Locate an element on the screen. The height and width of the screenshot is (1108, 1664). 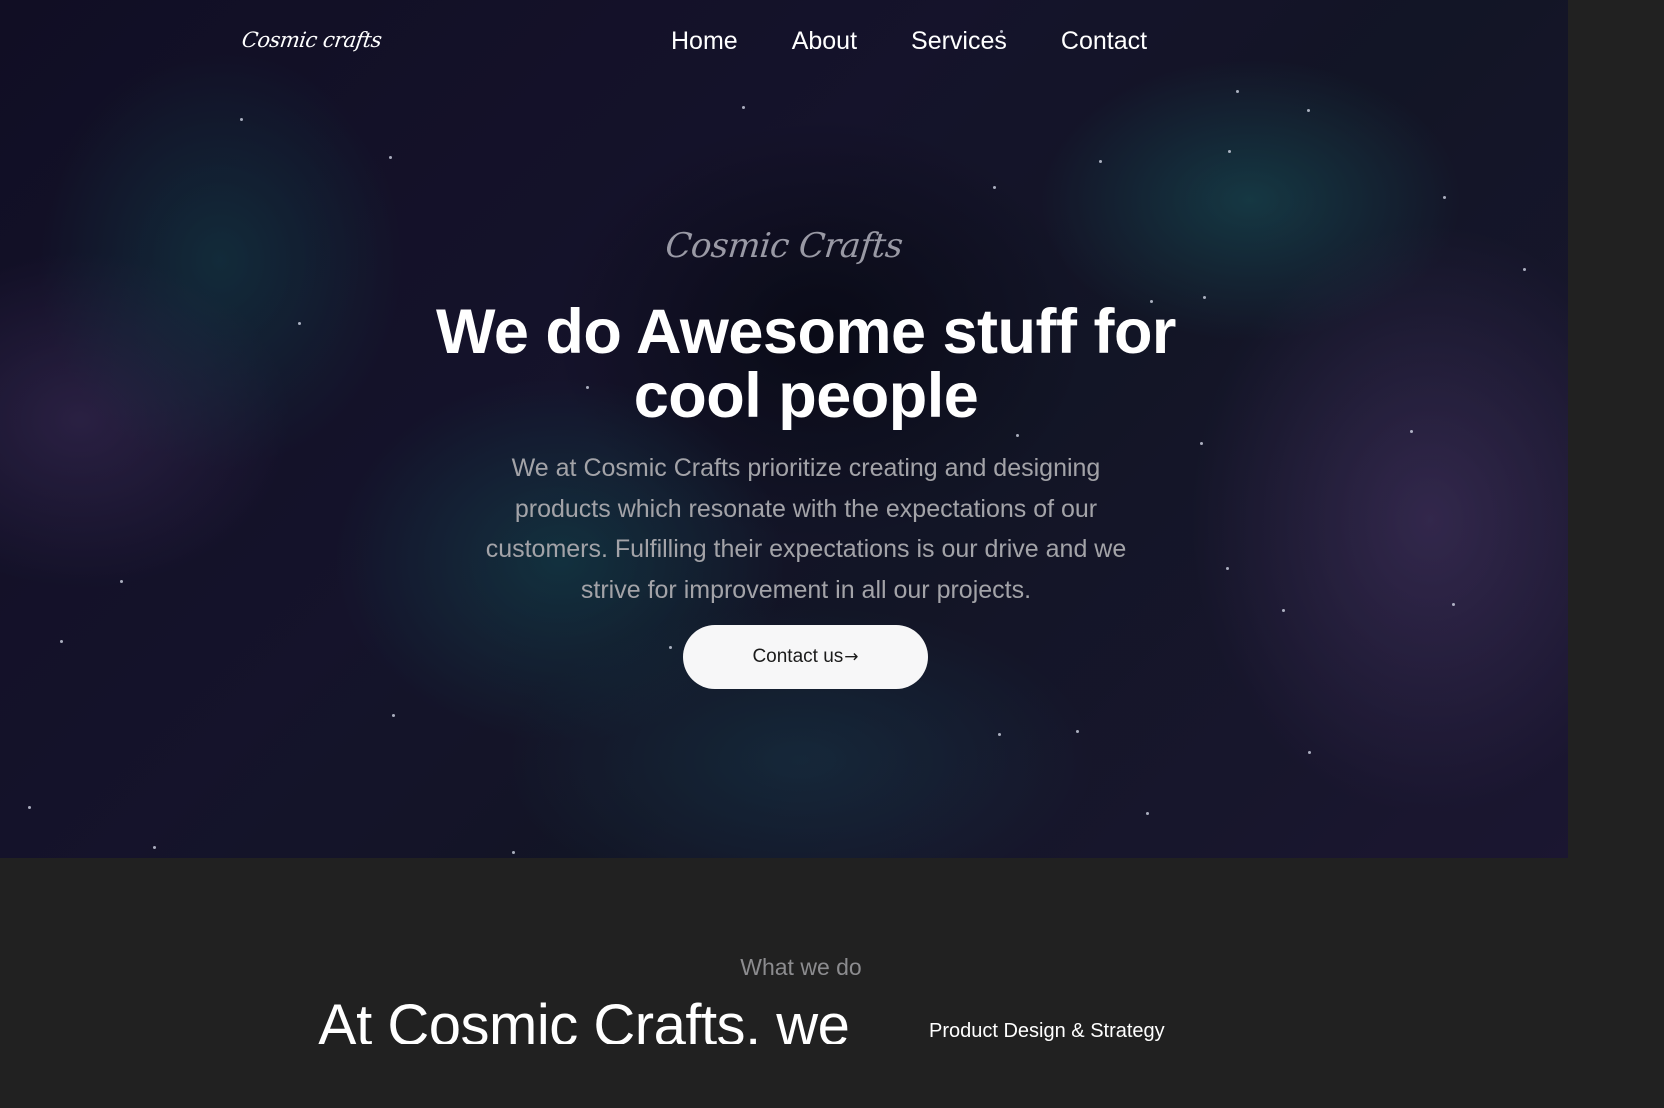
service-title: Product Design & Strategy is located at coordinates (1047, 1031).